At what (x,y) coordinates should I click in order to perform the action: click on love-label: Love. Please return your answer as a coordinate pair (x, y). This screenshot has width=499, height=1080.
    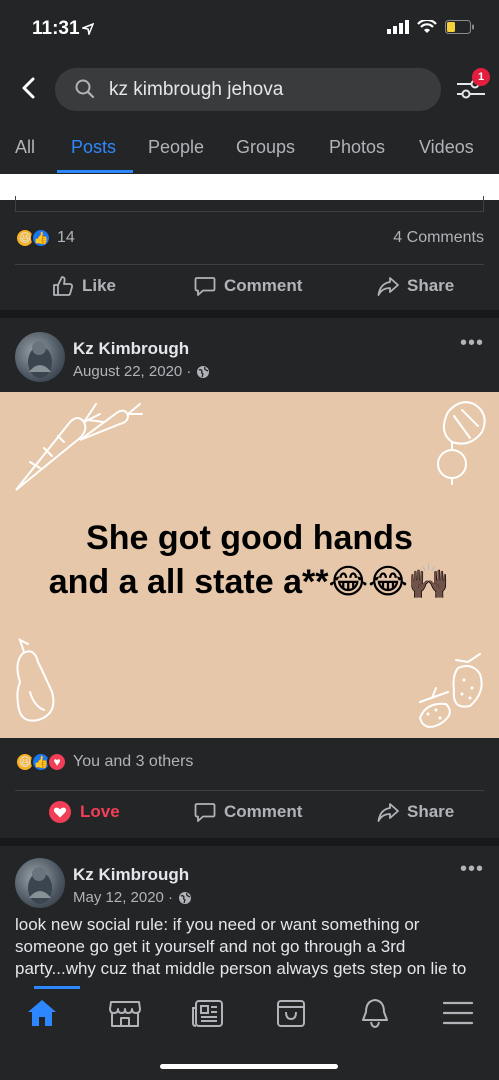
    Looking at the image, I should click on (100, 811).